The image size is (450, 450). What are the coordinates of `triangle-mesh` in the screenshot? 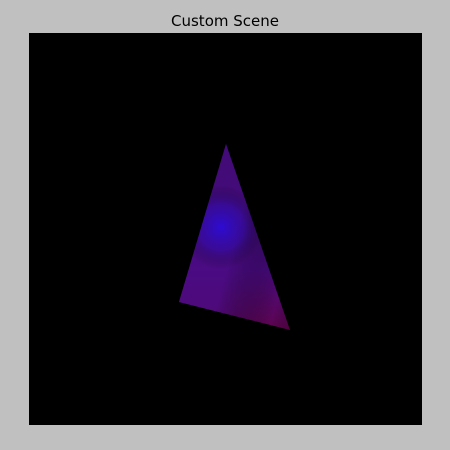 It's located at (234, 237).